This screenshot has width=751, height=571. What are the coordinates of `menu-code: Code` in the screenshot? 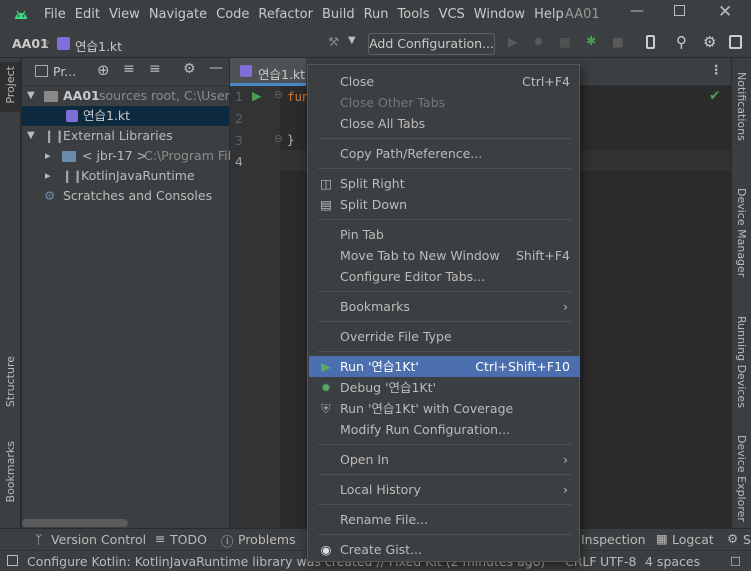 It's located at (232, 14).